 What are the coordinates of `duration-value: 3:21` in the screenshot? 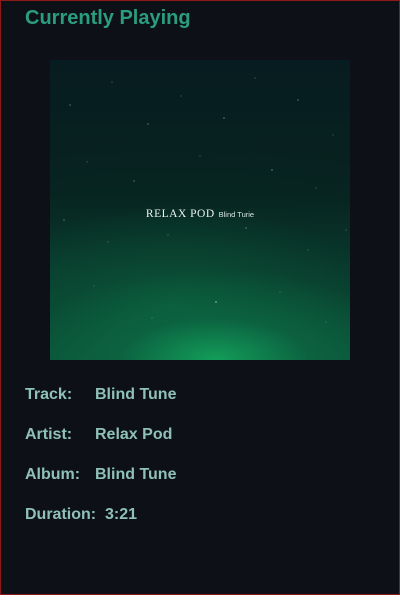 It's located at (121, 514).